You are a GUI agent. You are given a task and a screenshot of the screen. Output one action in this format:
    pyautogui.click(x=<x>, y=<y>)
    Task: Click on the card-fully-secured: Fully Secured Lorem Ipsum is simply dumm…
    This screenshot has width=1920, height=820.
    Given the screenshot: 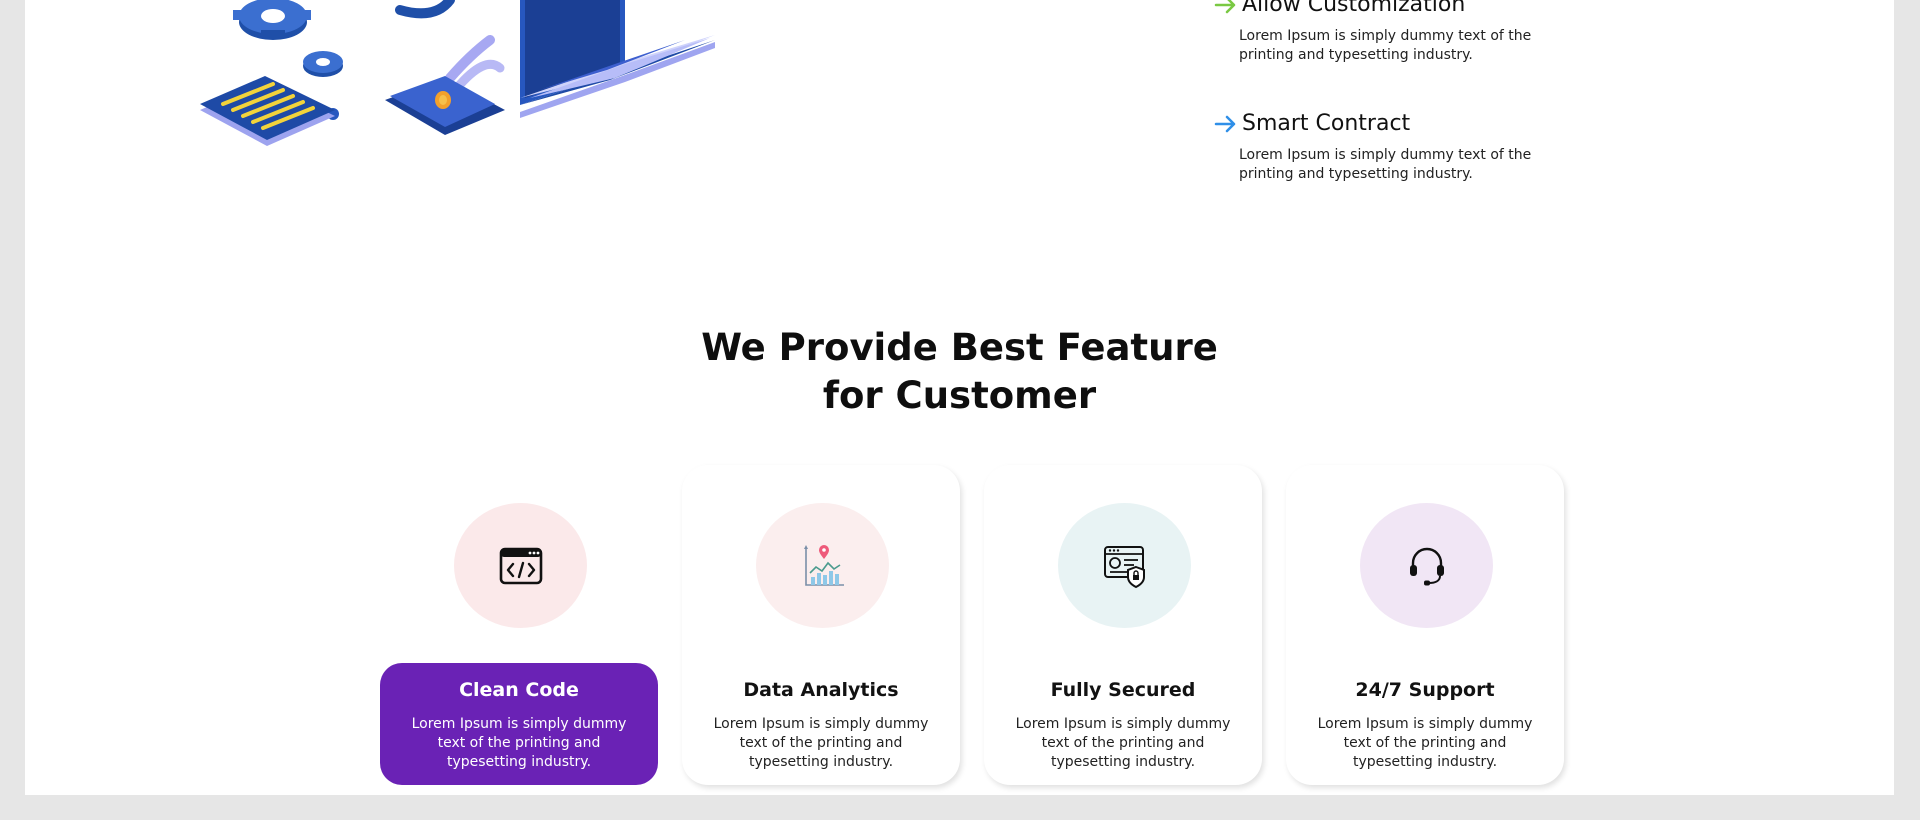 What is the action you would take?
    pyautogui.click(x=1123, y=625)
    